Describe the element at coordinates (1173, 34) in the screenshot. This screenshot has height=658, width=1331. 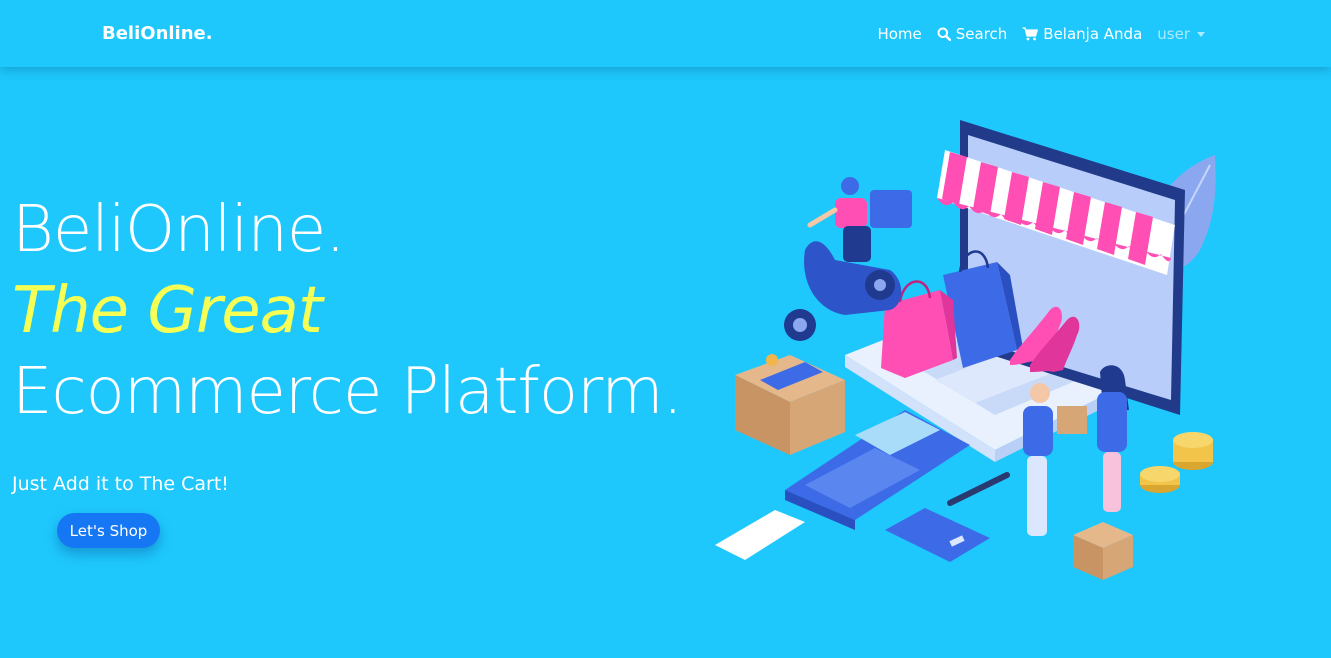
I see `user-dropdown-label: user` at that location.